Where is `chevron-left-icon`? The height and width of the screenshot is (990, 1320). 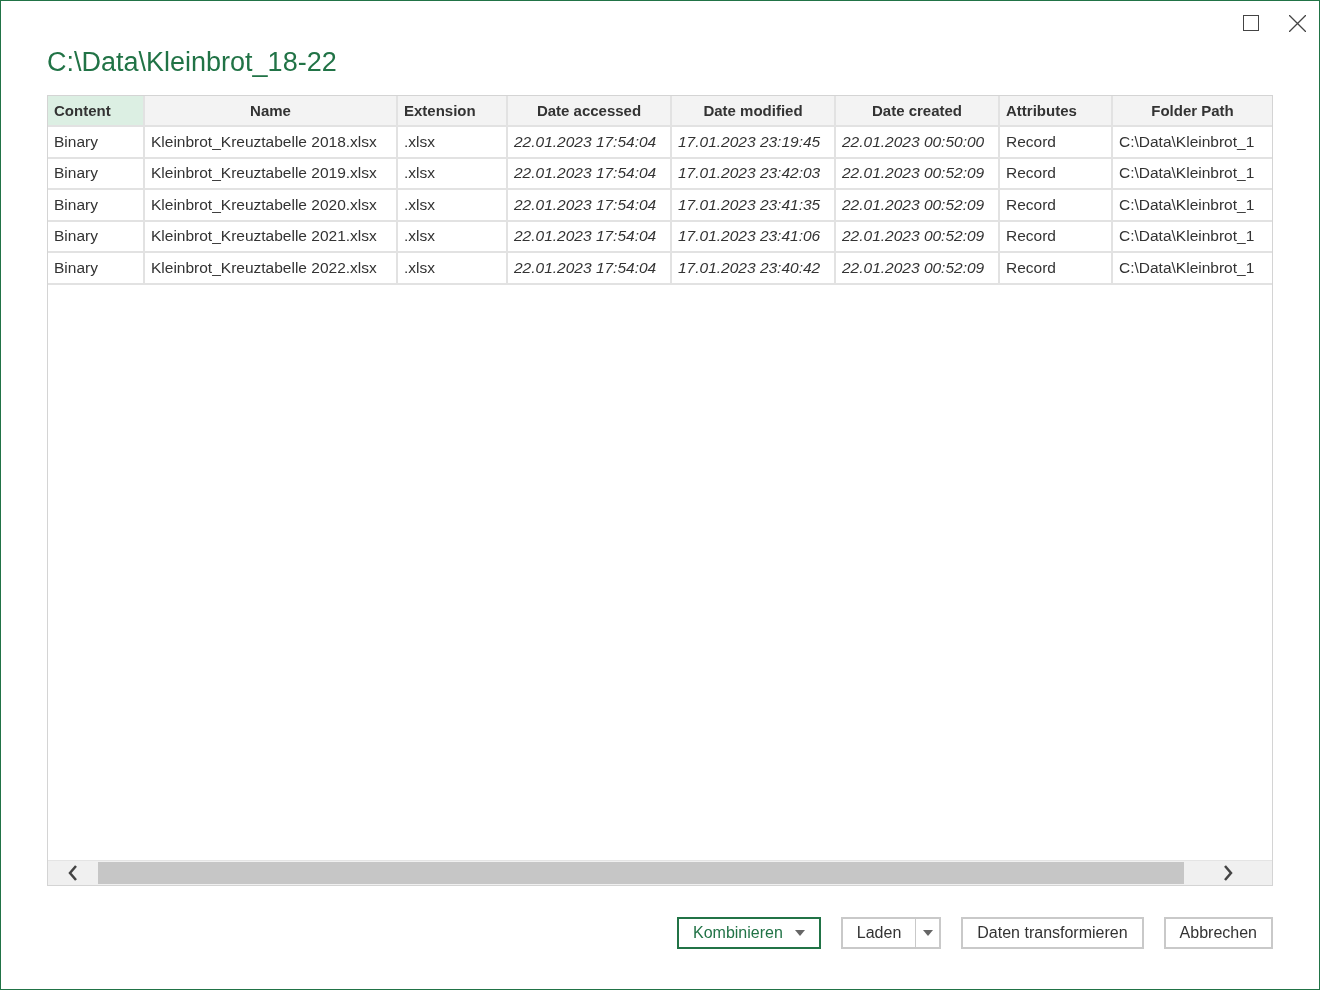
chevron-left-icon is located at coordinates (73, 873).